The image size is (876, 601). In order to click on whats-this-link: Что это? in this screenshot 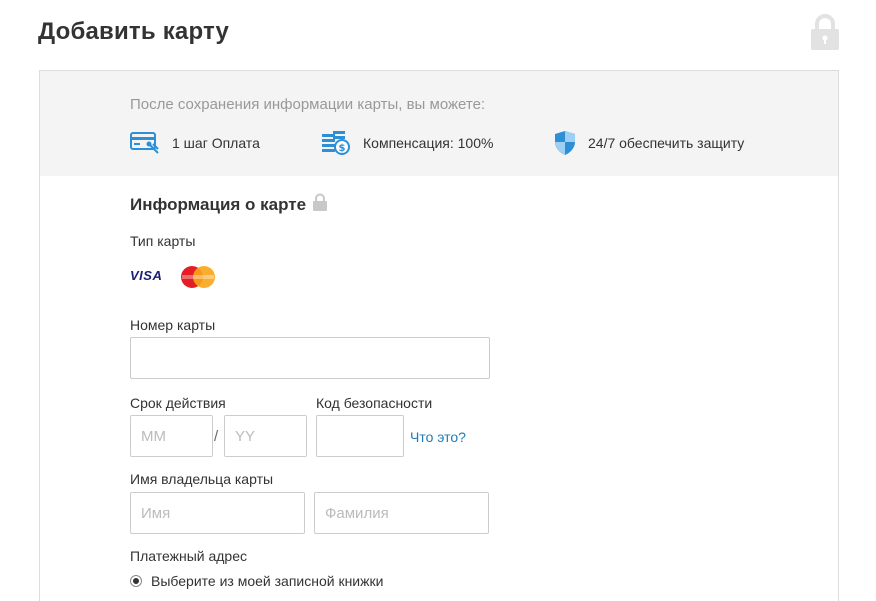, I will do `click(438, 437)`.